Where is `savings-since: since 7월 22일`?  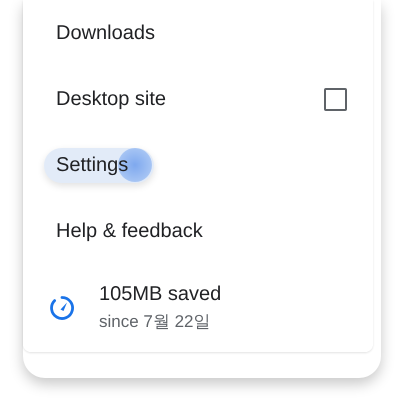
savings-since: since 7월 22일 is located at coordinates (155, 322).